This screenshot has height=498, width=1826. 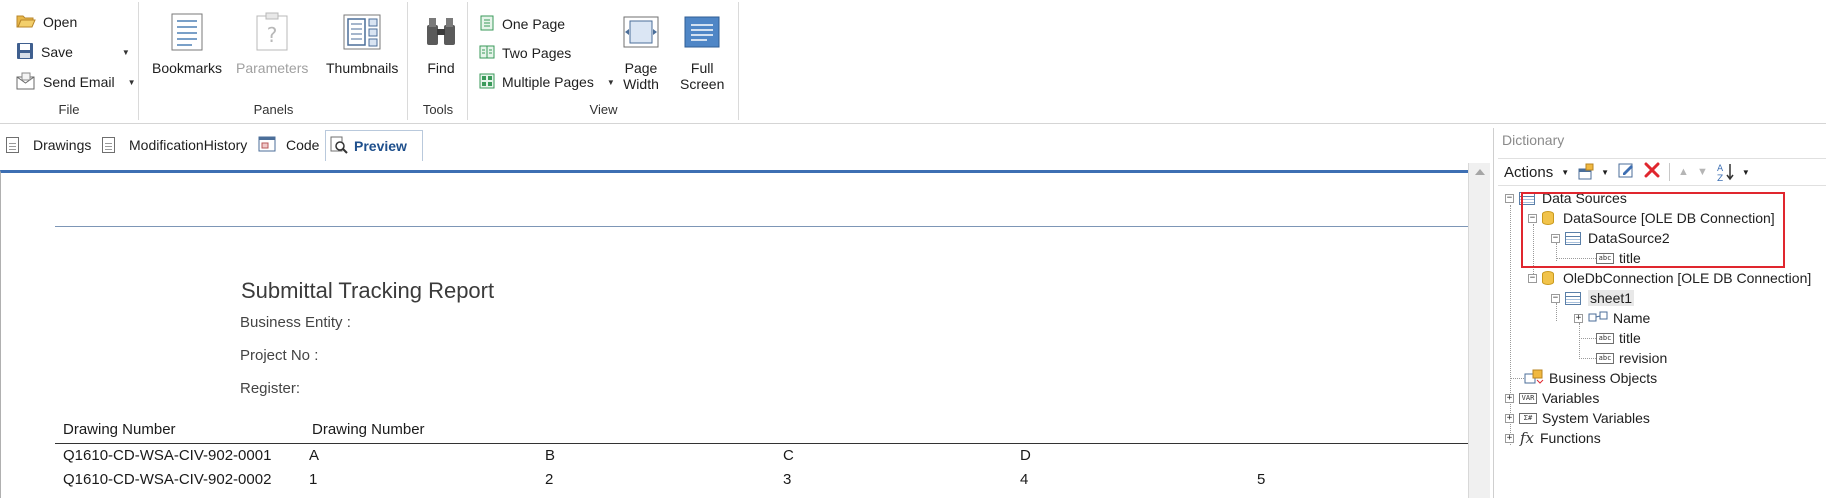 I want to click on tab-drawings: Drawings, so click(x=48, y=145).